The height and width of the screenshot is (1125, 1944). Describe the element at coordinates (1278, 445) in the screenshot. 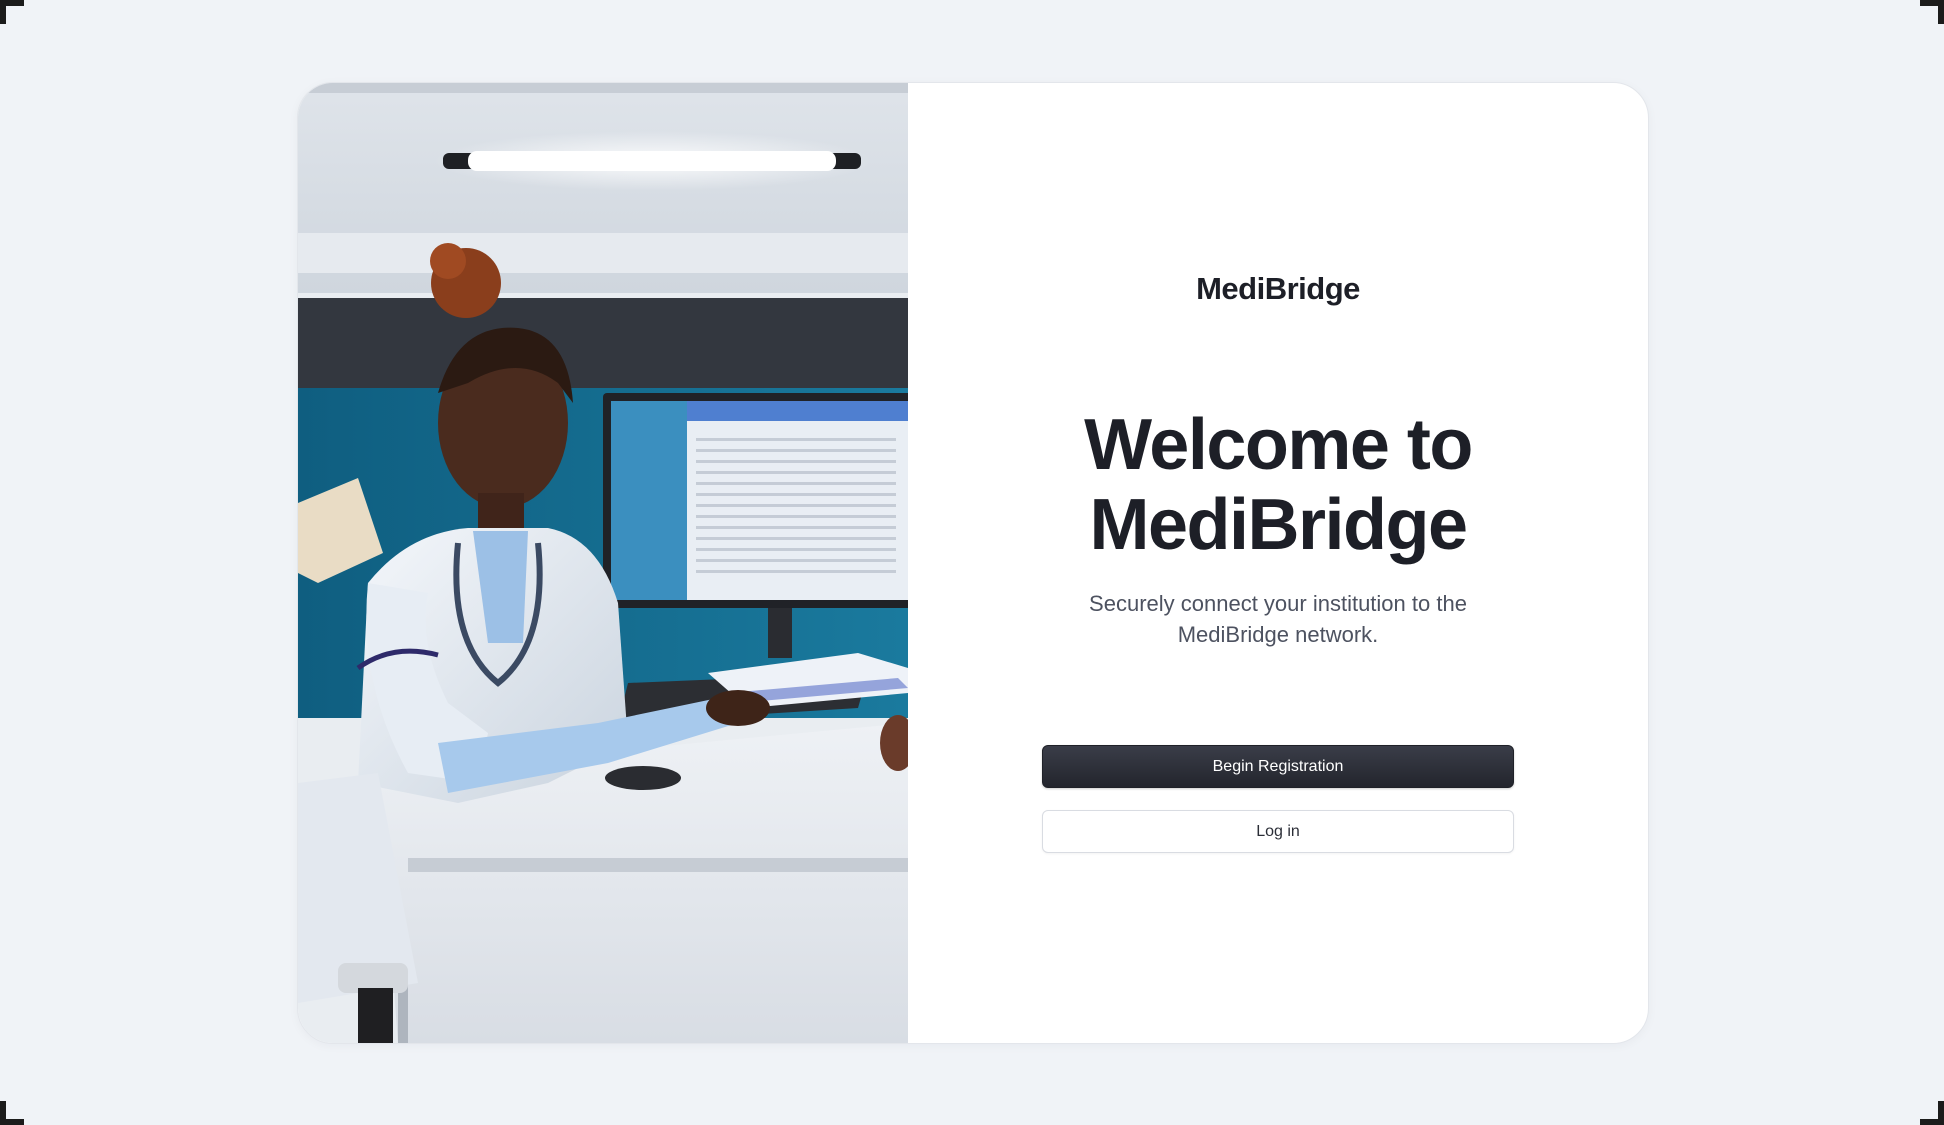

I see `page-title-line-1: Welcome to` at that location.